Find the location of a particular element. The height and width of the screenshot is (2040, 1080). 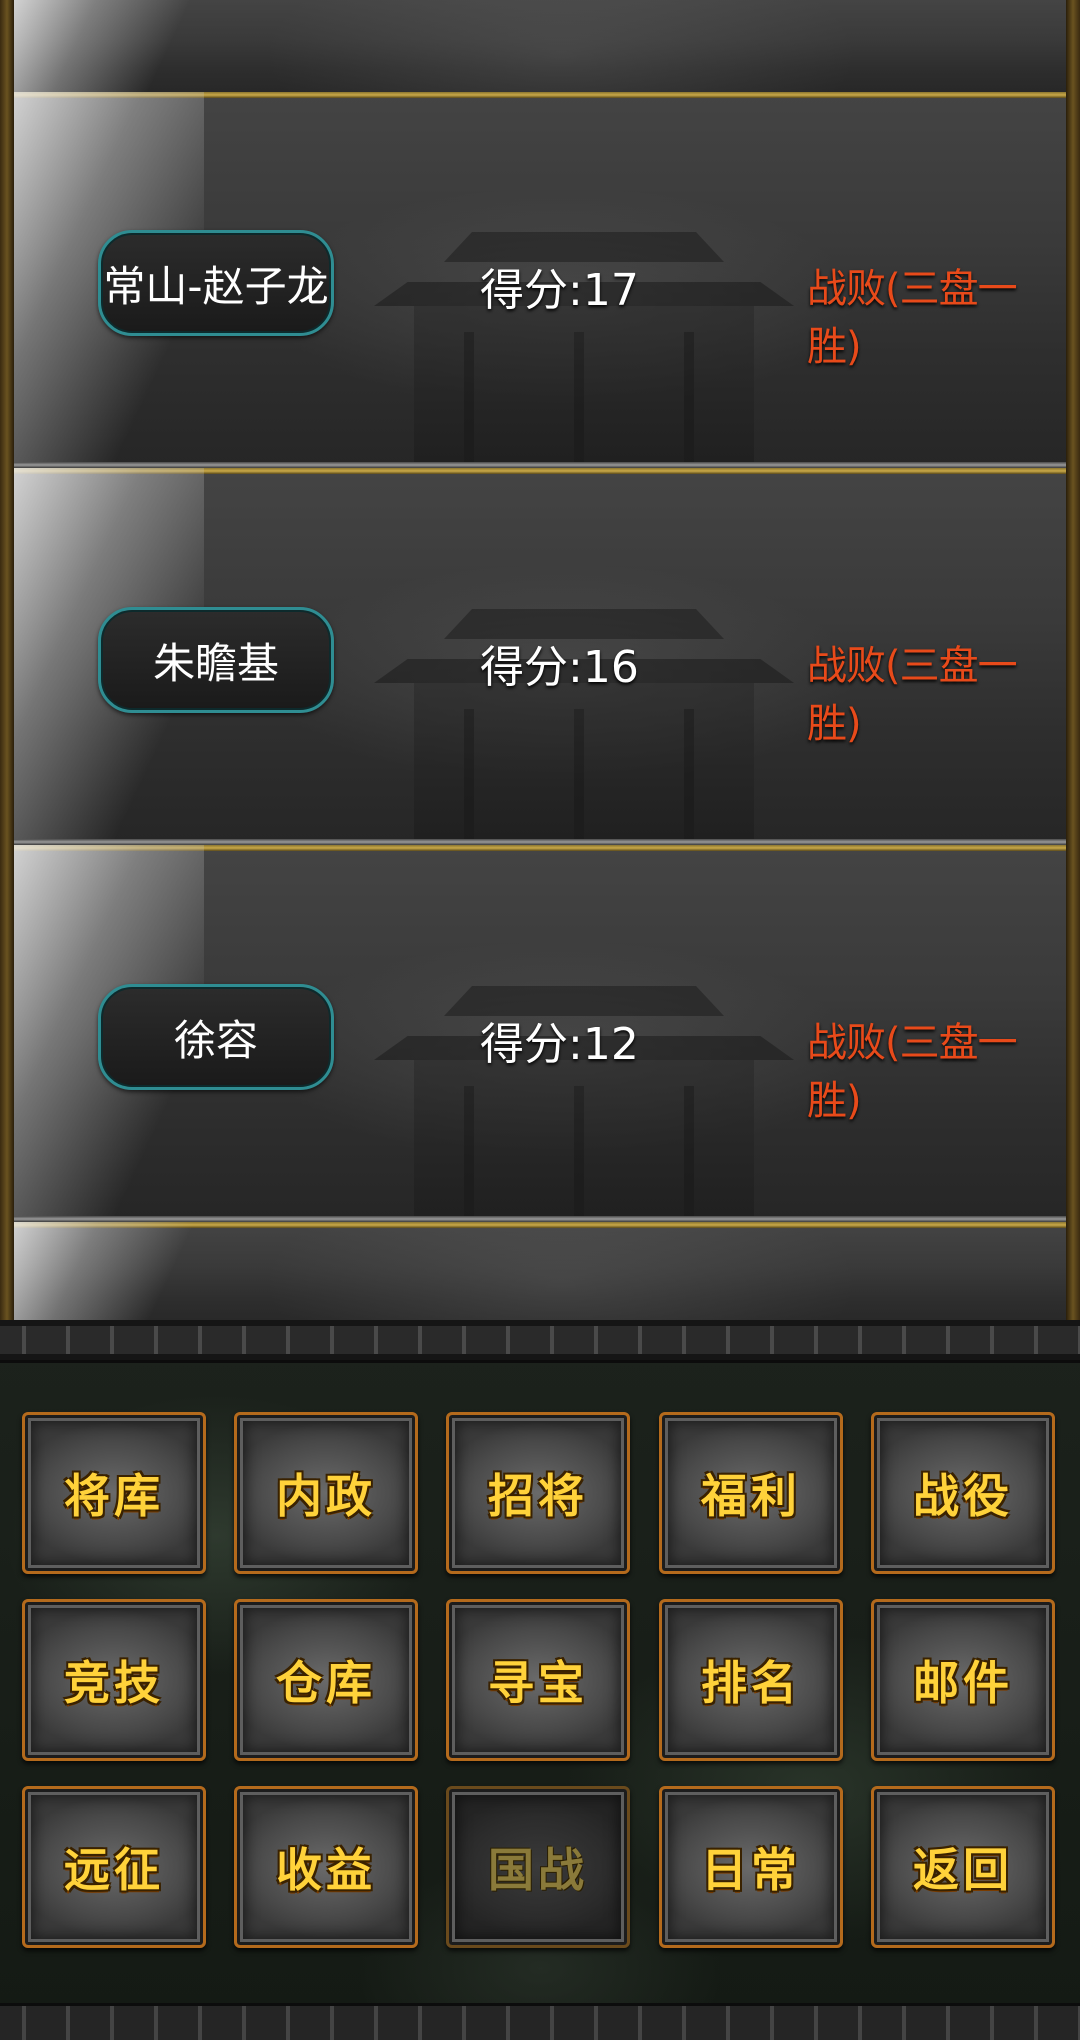

menu-button-expedition: 远征 is located at coordinates (114, 1867).